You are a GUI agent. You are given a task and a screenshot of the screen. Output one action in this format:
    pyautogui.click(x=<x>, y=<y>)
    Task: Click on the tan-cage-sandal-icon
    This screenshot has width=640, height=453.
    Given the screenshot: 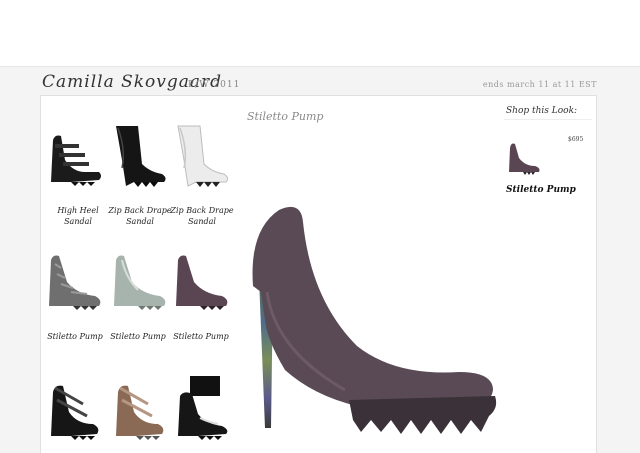 What is the action you would take?
    pyautogui.click(x=139, y=409)
    